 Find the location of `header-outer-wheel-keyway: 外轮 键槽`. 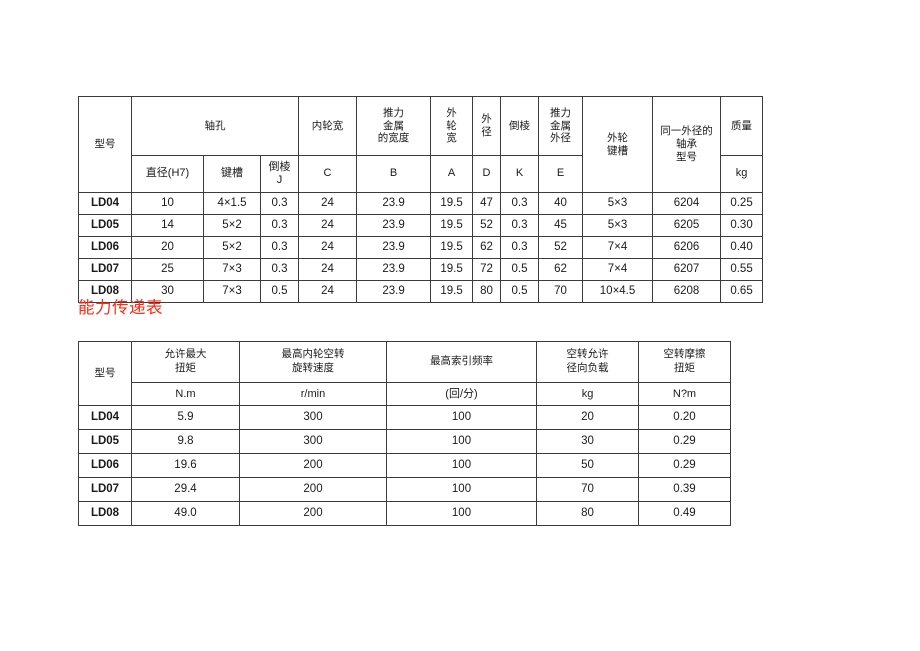

header-outer-wheel-keyway: 外轮 键槽 is located at coordinates (618, 144).